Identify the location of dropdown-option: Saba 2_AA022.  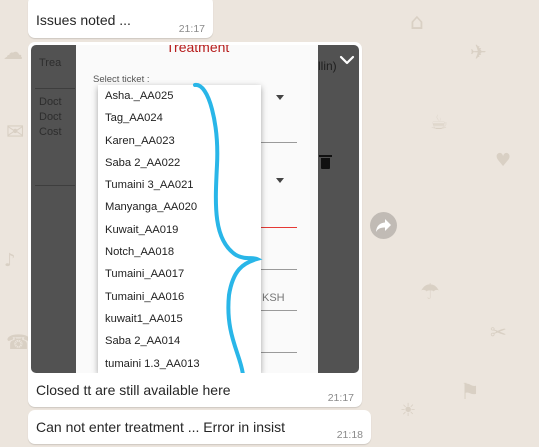
(179, 163).